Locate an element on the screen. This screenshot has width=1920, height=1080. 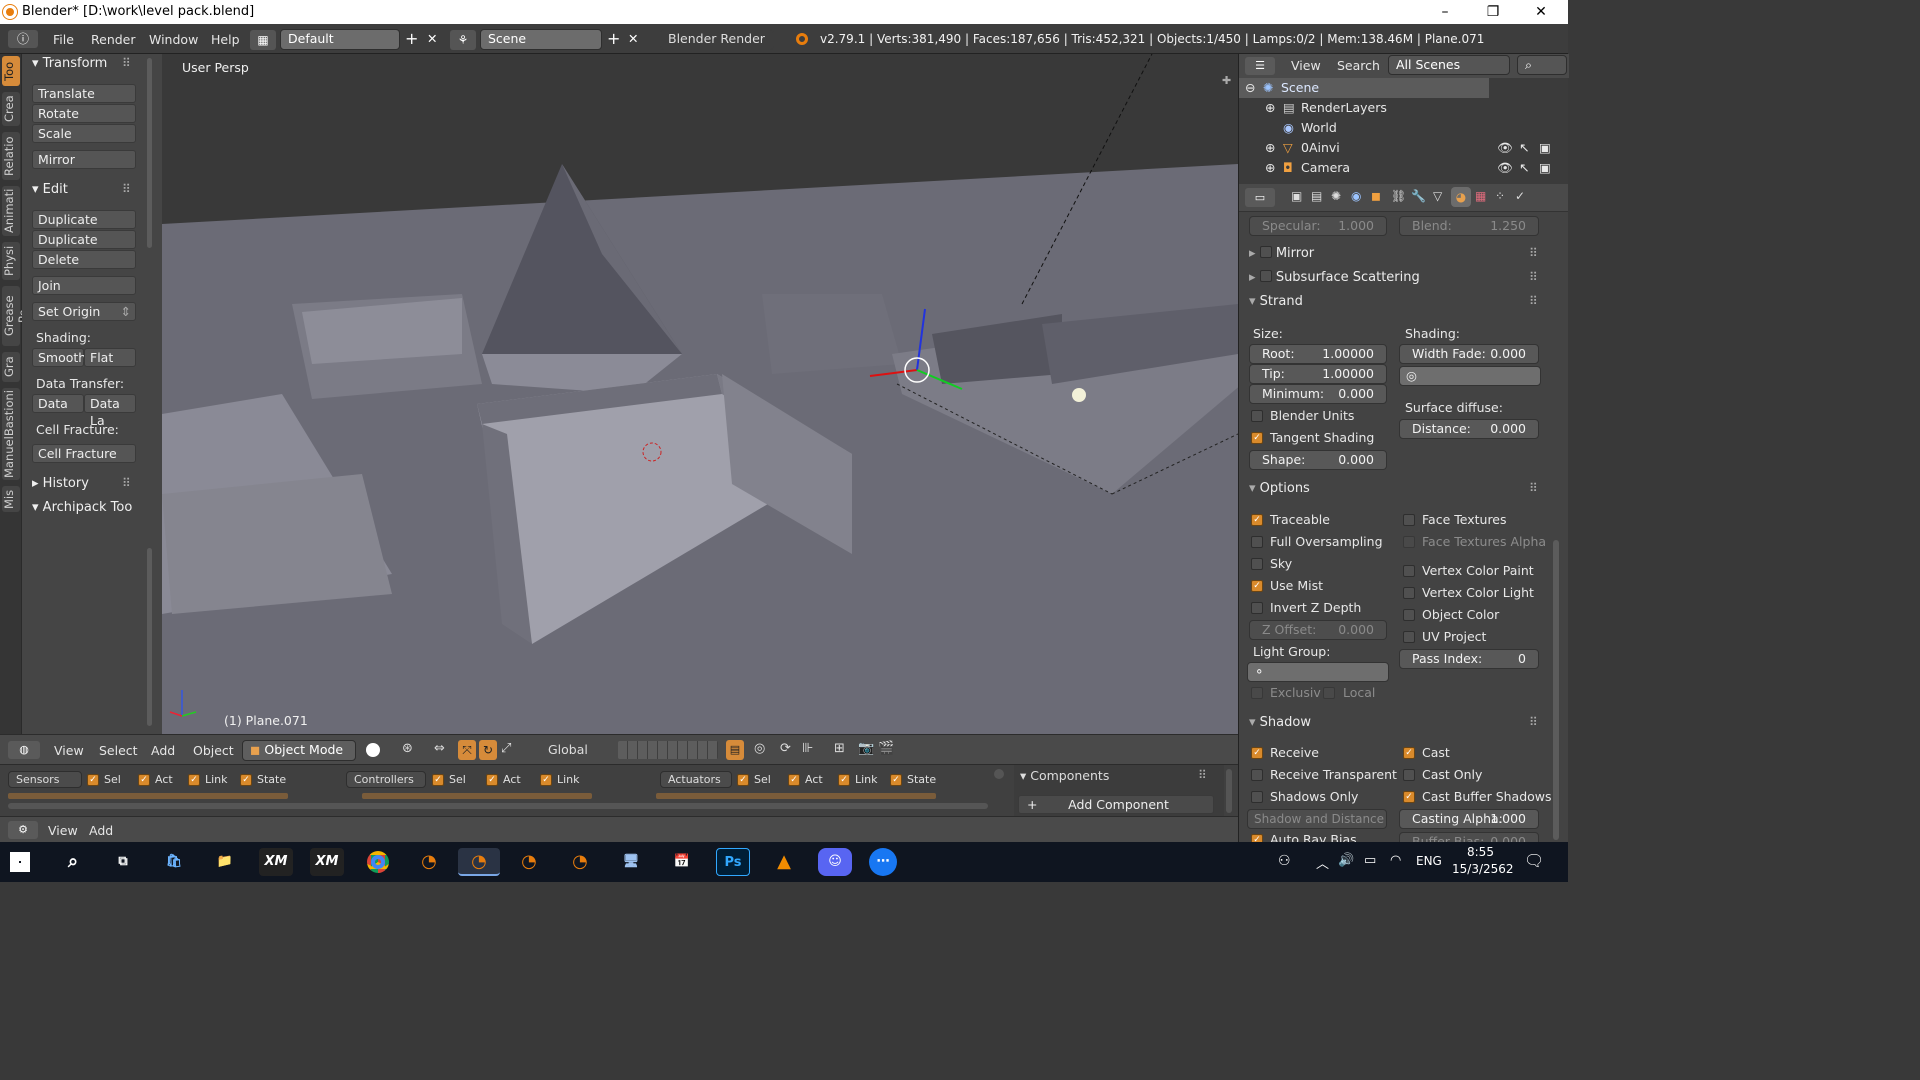
mirror-panel-header: ▸ Mirror is located at coordinates (1281, 253).